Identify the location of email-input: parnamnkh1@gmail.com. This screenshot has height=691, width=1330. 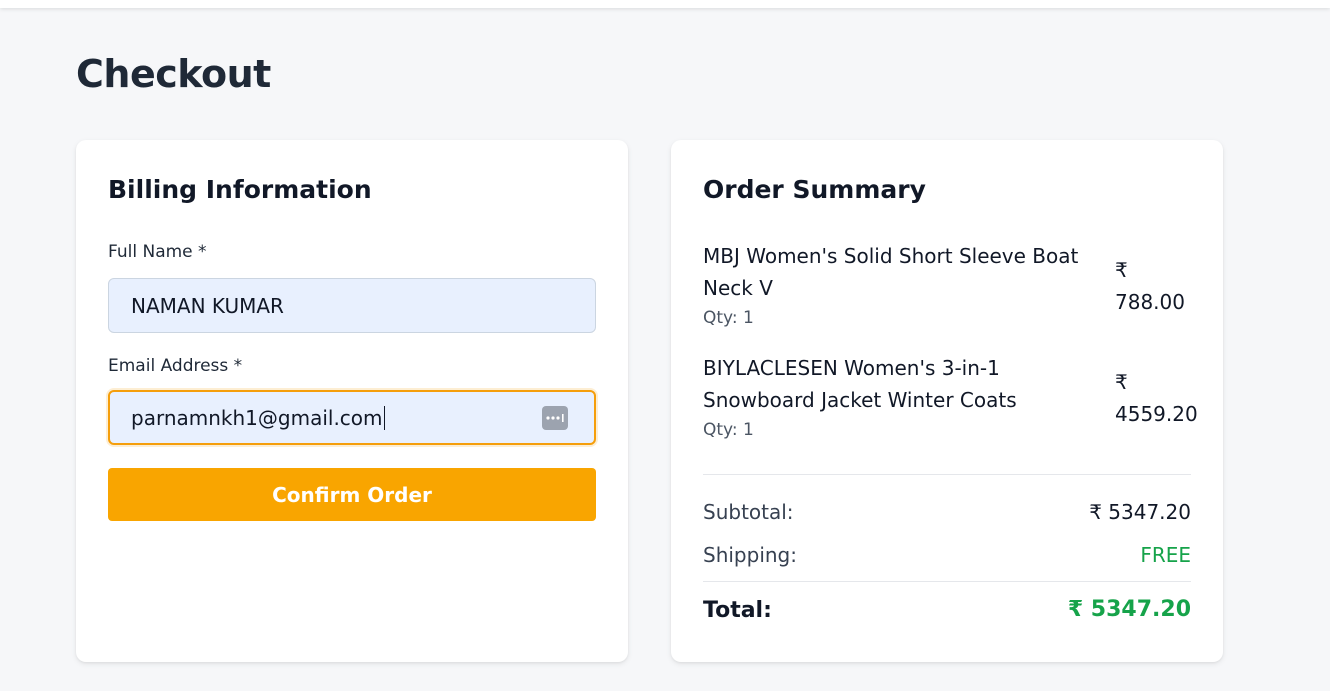
(352, 417).